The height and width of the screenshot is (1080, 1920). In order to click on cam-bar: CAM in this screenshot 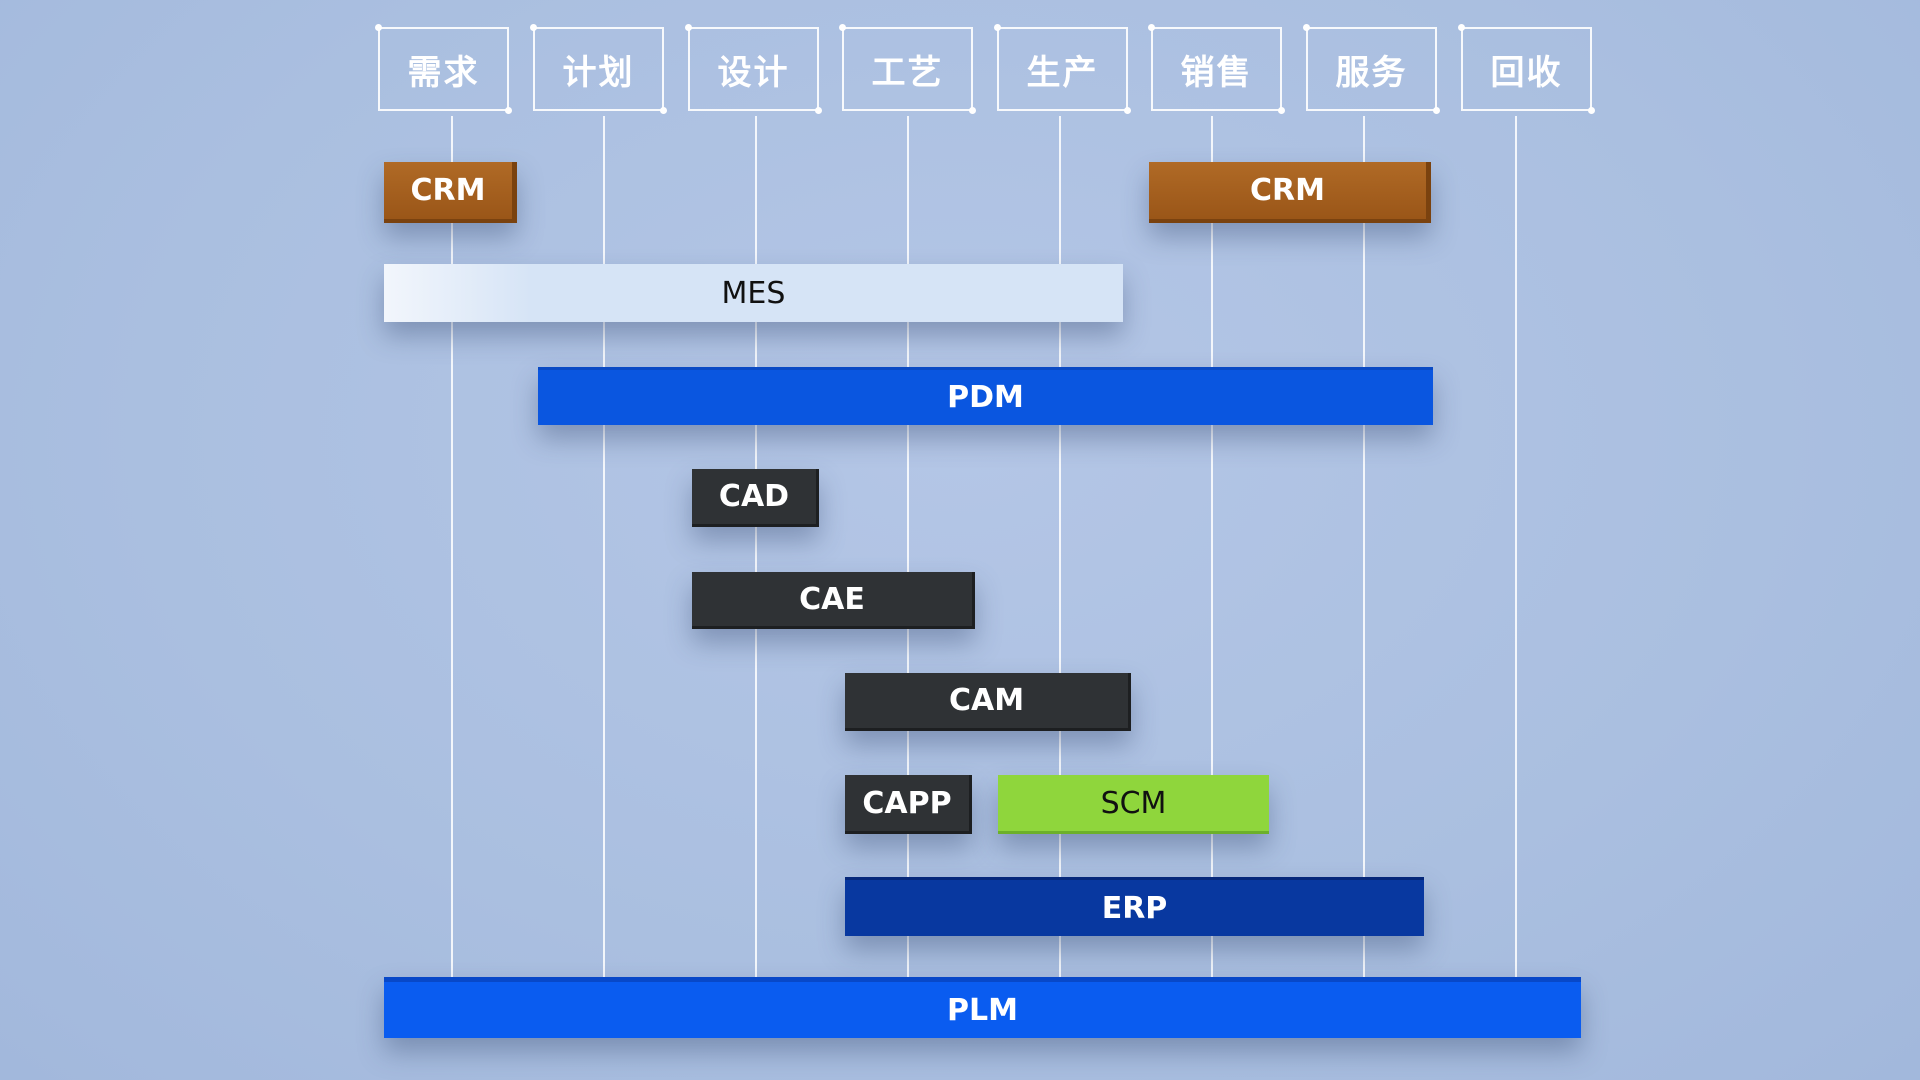, I will do `click(988, 702)`.